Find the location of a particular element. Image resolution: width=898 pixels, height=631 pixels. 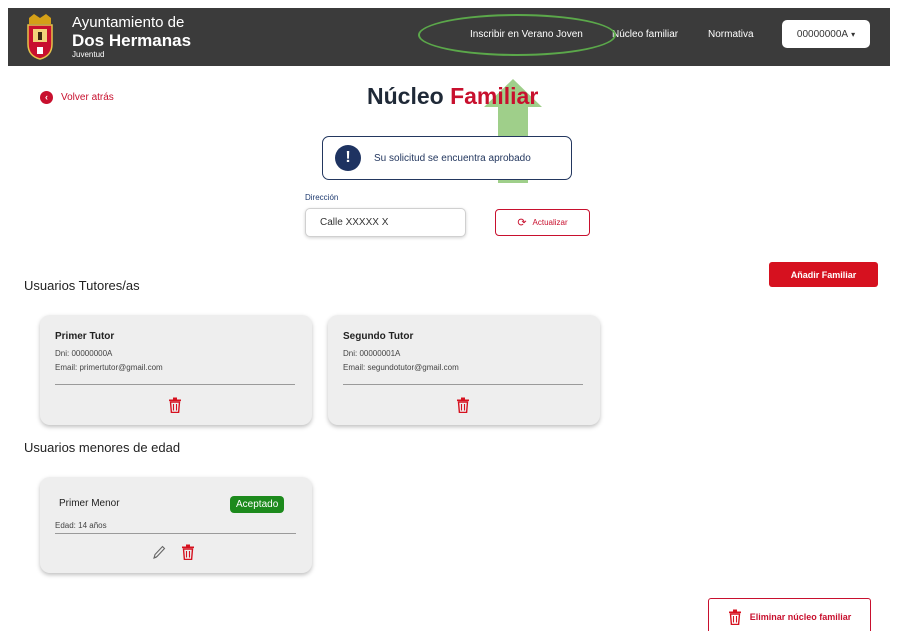

status-badge: Aceptado is located at coordinates (257, 504).